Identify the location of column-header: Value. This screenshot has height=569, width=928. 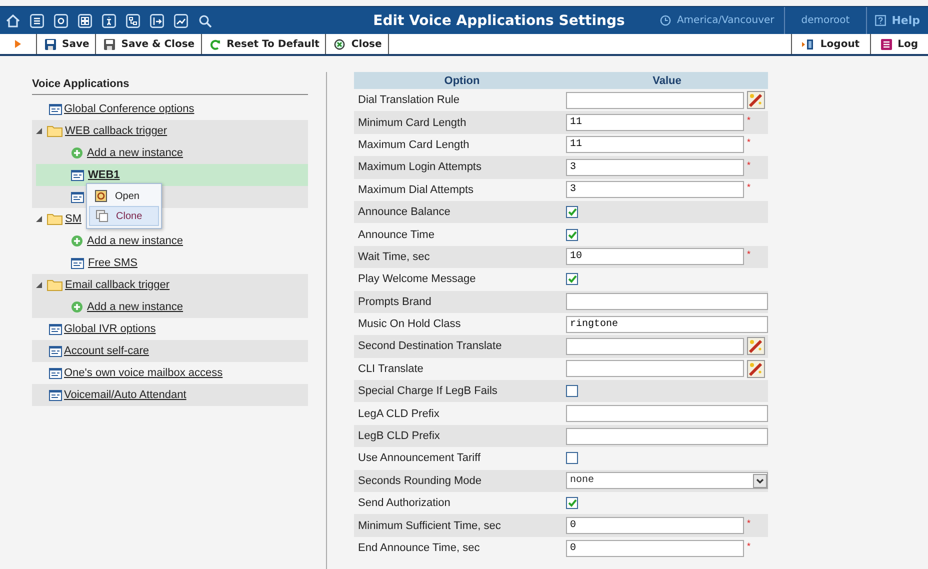
(667, 80).